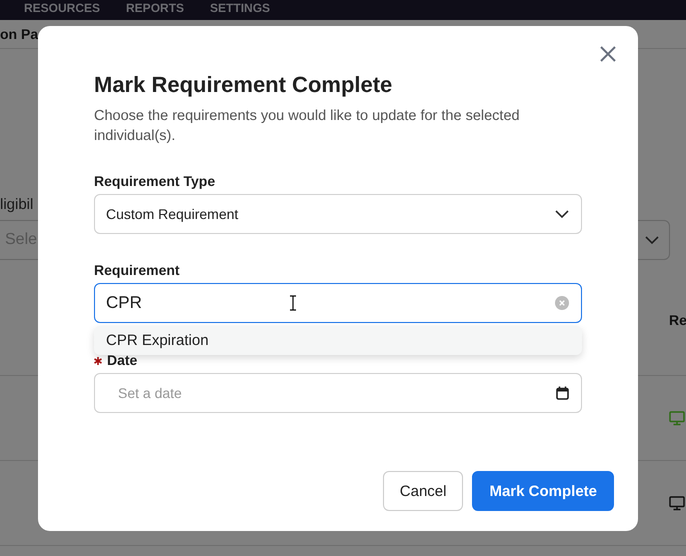 Image resolution: width=686 pixels, height=556 pixels. What do you see at coordinates (62, 8) in the screenshot?
I see `nav-link: RESOURCES` at bounding box center [62, 8].